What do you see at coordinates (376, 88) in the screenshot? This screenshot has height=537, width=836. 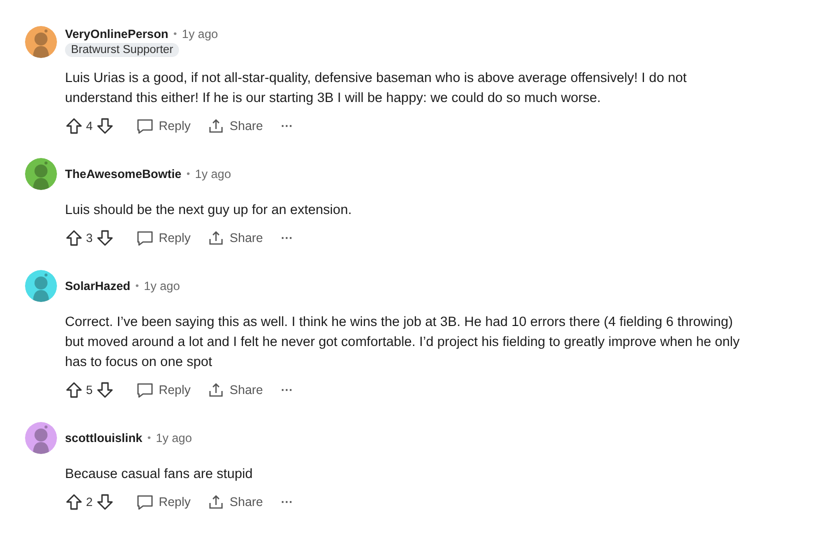 I see `comment-text: Luis Urias is a good, if not all-star-quality, defensive baseman who is above average offensively! I do not understand this either! If he is our starting 3B I will be happy: we could do so much worse.` at bounding box center [376, 88].